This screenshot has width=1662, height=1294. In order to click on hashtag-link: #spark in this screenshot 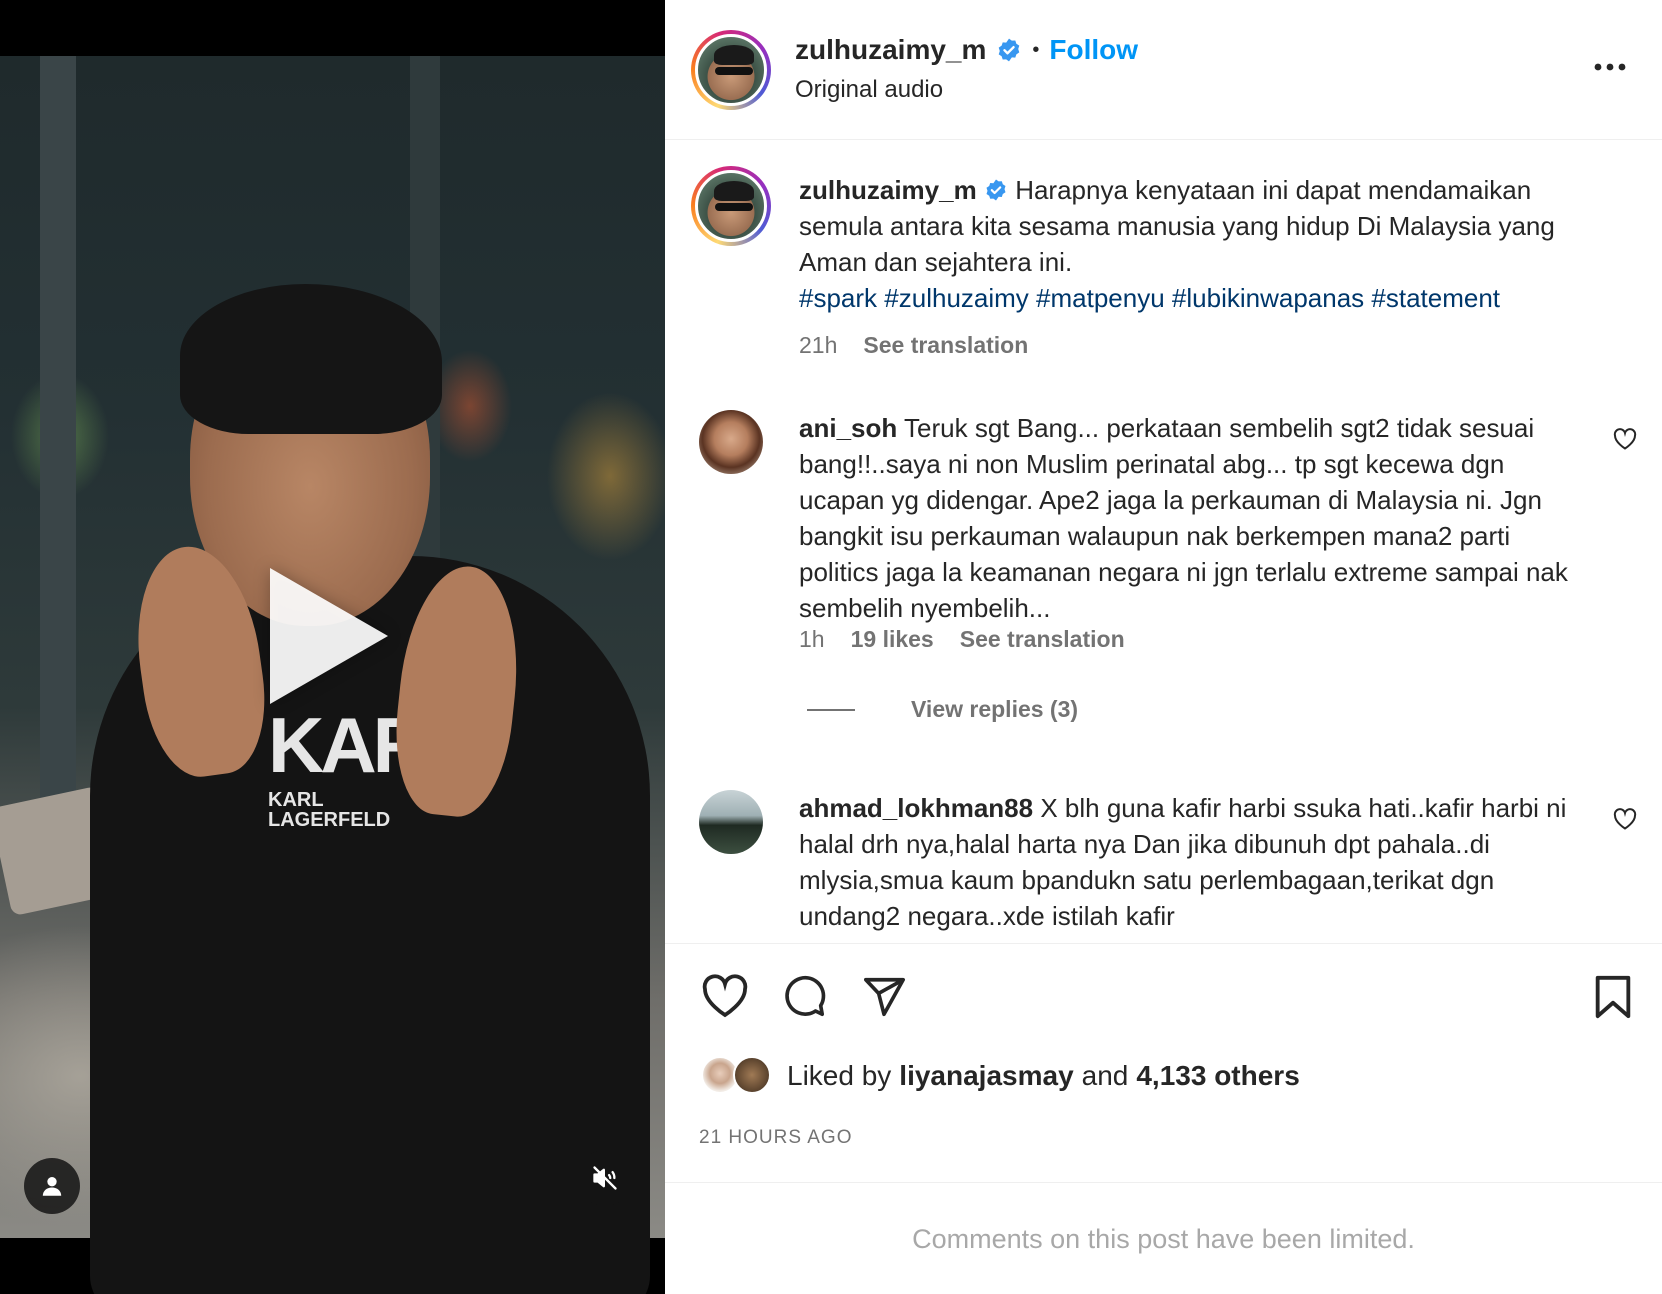, I will do `click(838, 298)`.